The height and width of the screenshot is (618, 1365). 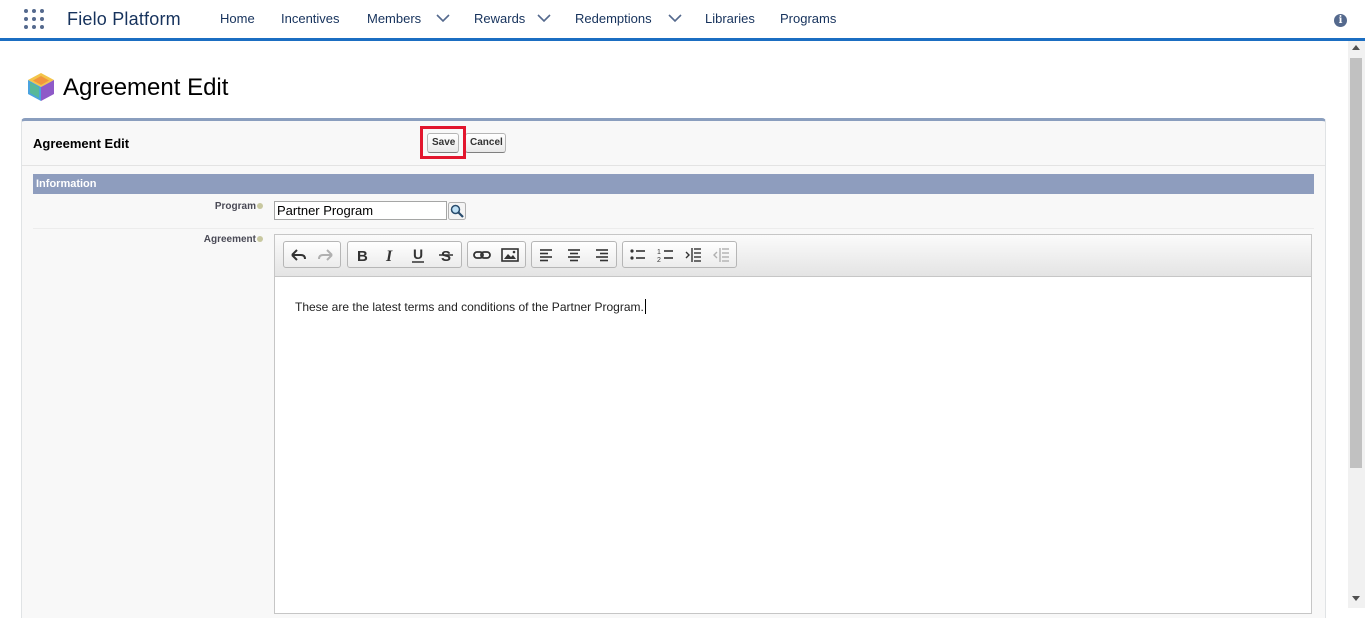 What do you see at coordinates (310, 18) in the screenshot?
I see `nav-item-incentives: Incentives` at bounding box center [310, 18].